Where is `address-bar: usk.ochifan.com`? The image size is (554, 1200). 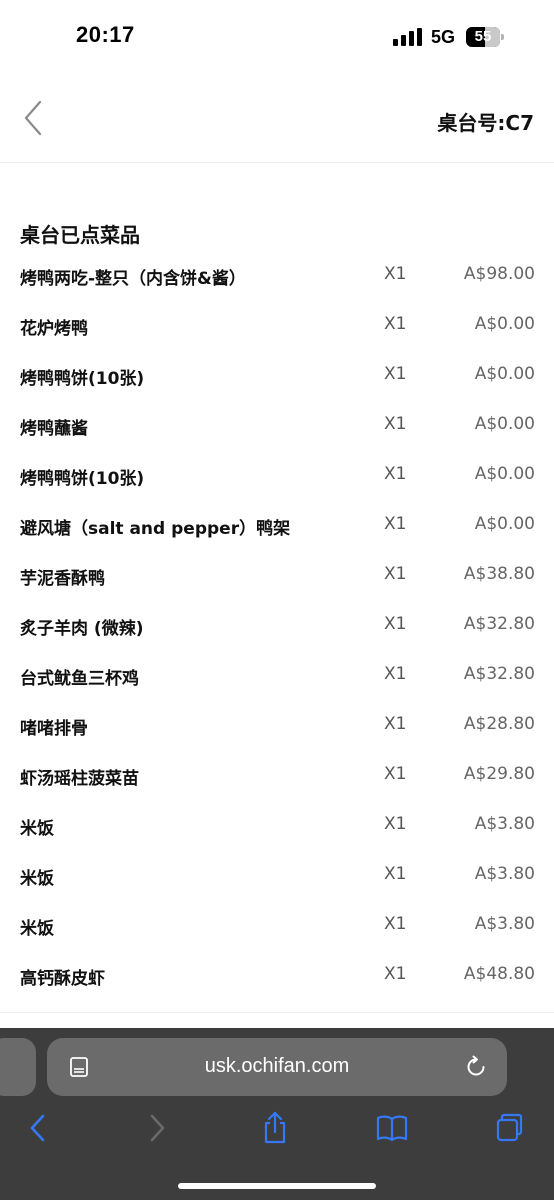 address-bar: usk.ochifan.com is located at coordinates (277, 1067).